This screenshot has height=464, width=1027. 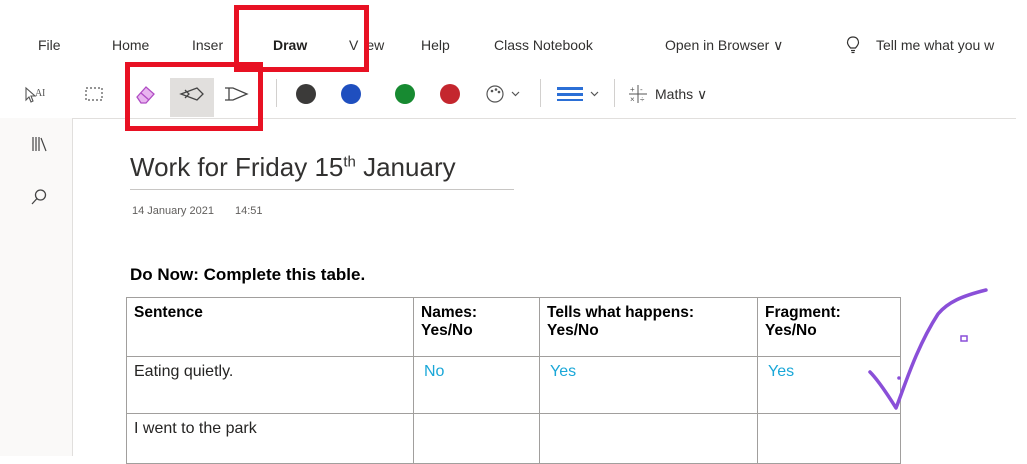 What do you see at coordinates (49, 45) in the screenshot?
I see `tab-file: File` at bounding box center [49, 45].